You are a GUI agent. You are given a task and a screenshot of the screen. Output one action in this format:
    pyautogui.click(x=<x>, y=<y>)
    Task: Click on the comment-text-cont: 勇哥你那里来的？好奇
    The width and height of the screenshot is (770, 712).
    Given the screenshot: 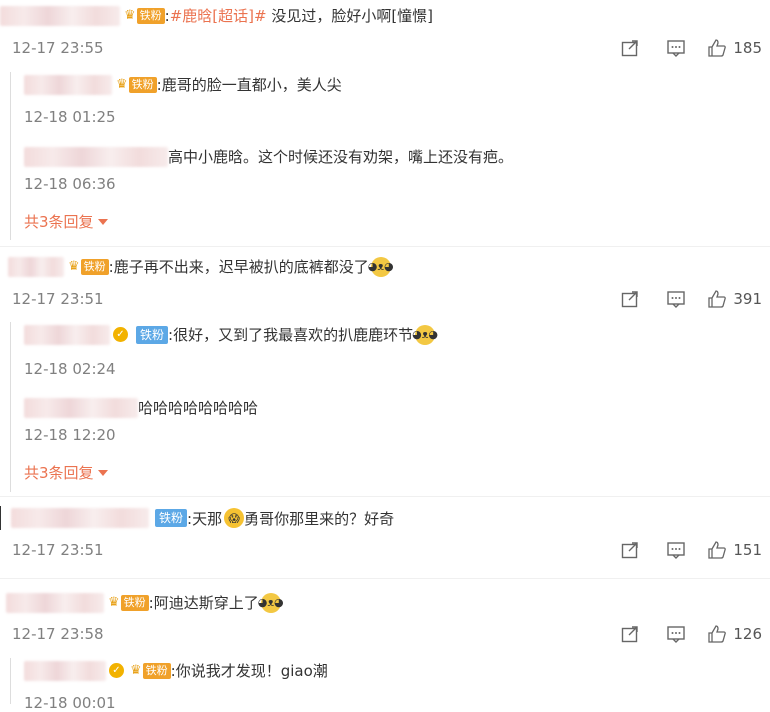 What is the action you would take?
    pyautogui.click(x=319, y=518)
    